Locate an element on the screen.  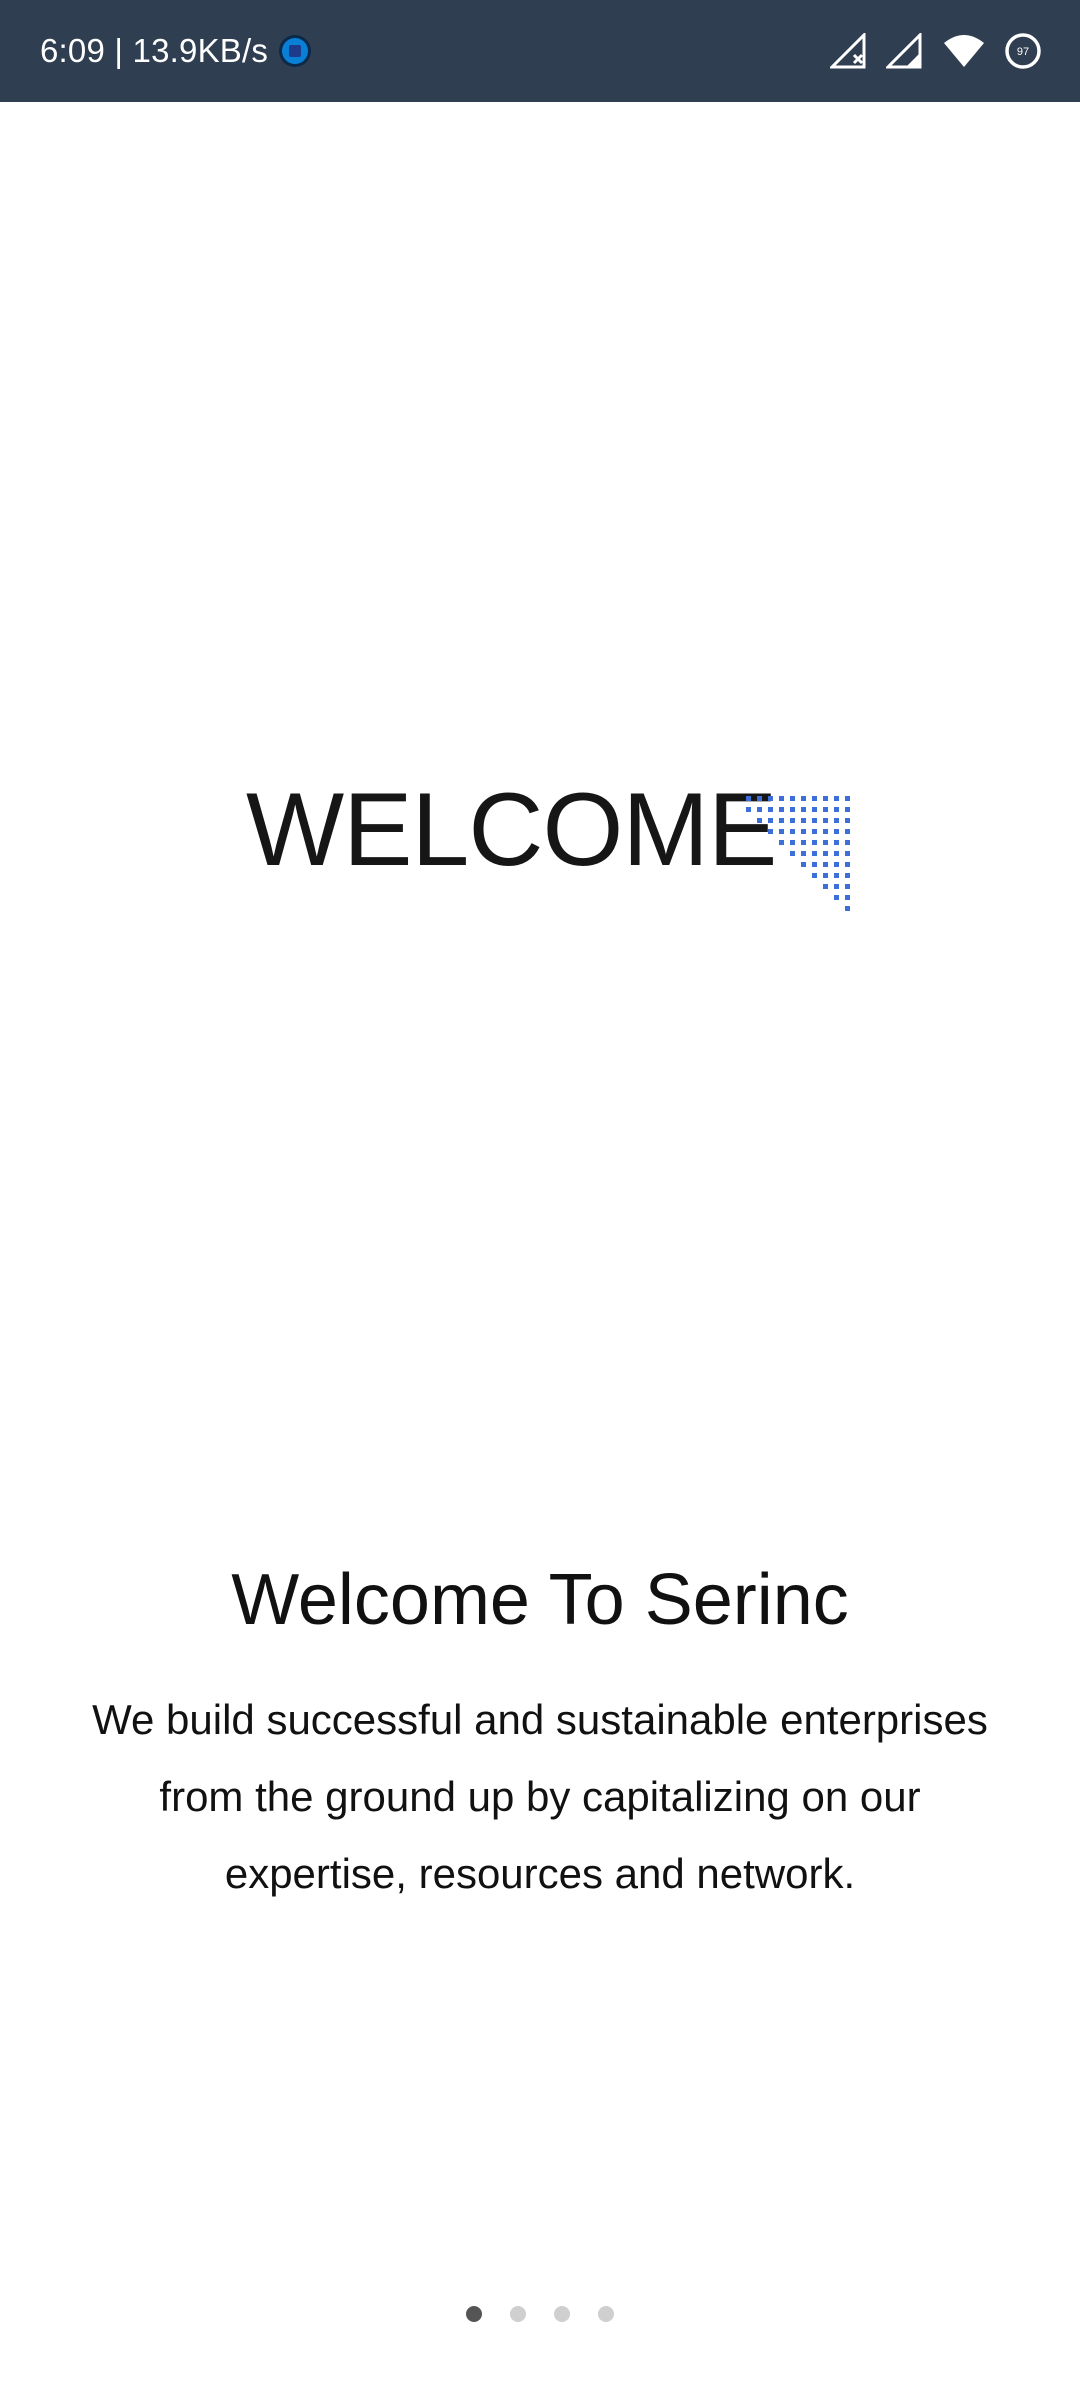
status-left: 6:09 | 13.9KB/s is located at coordinates (176, 51).